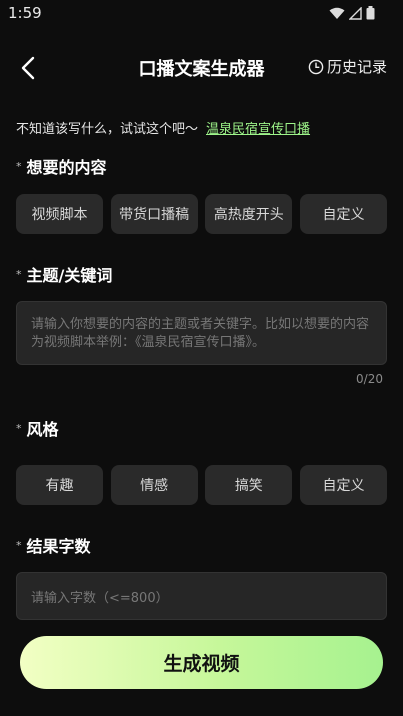 This screenshot has width=403, height=716. Describe the element at coordinates (370, 13) in the screenshot. I see `battery-icon` at that location.